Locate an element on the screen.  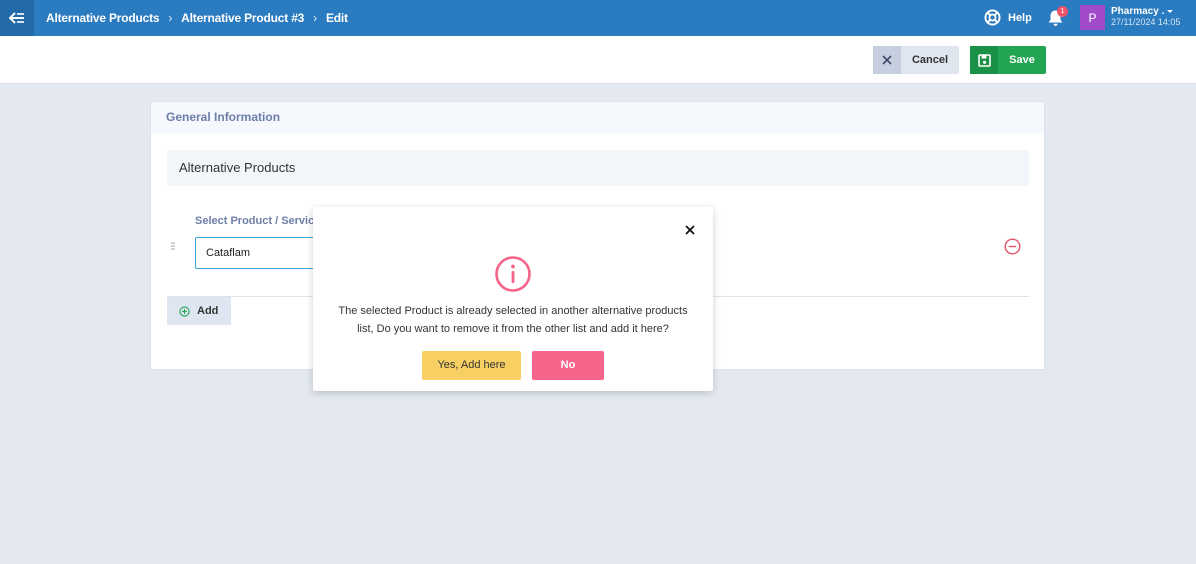
user-name: Pharmacy . is located at coordinates (1138, 11).